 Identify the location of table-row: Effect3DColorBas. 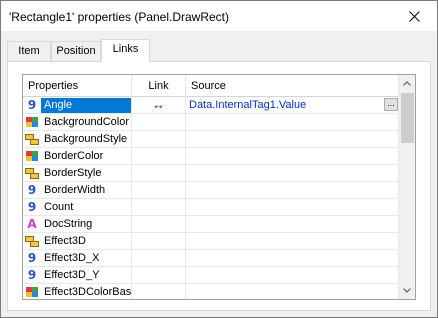
(211, 291).